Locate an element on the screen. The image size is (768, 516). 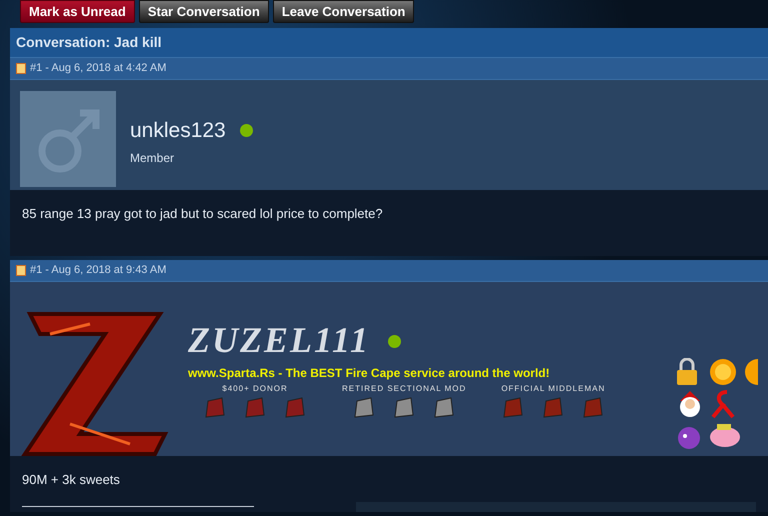
toolbar-button: Star Conversation is located at coordinates (203, 11).